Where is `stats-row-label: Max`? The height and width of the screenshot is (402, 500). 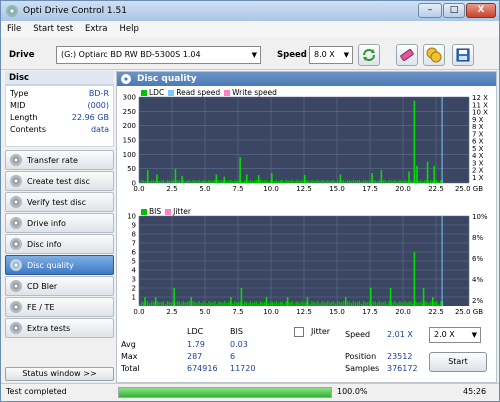
stats-row-label: Max is located at coordinates (129, 356).